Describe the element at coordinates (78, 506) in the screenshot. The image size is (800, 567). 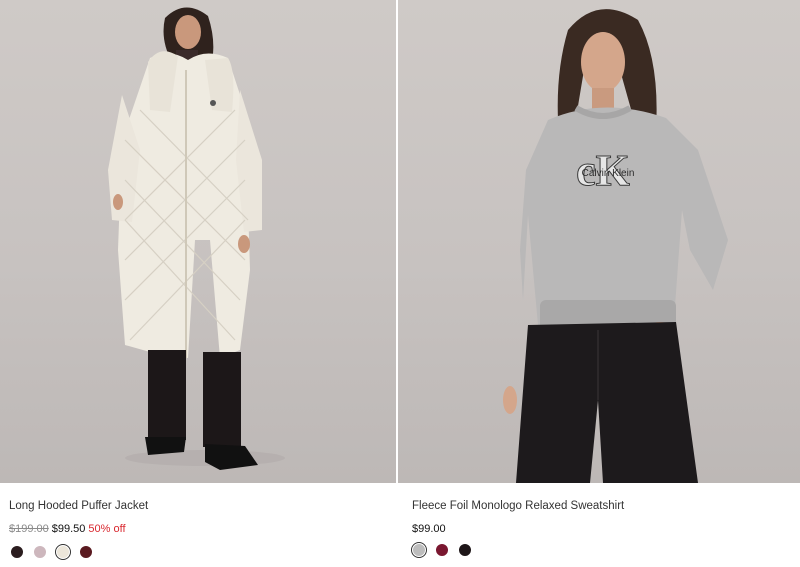
I see `product-title: Long Hooded Puffer Jacket` at that location.